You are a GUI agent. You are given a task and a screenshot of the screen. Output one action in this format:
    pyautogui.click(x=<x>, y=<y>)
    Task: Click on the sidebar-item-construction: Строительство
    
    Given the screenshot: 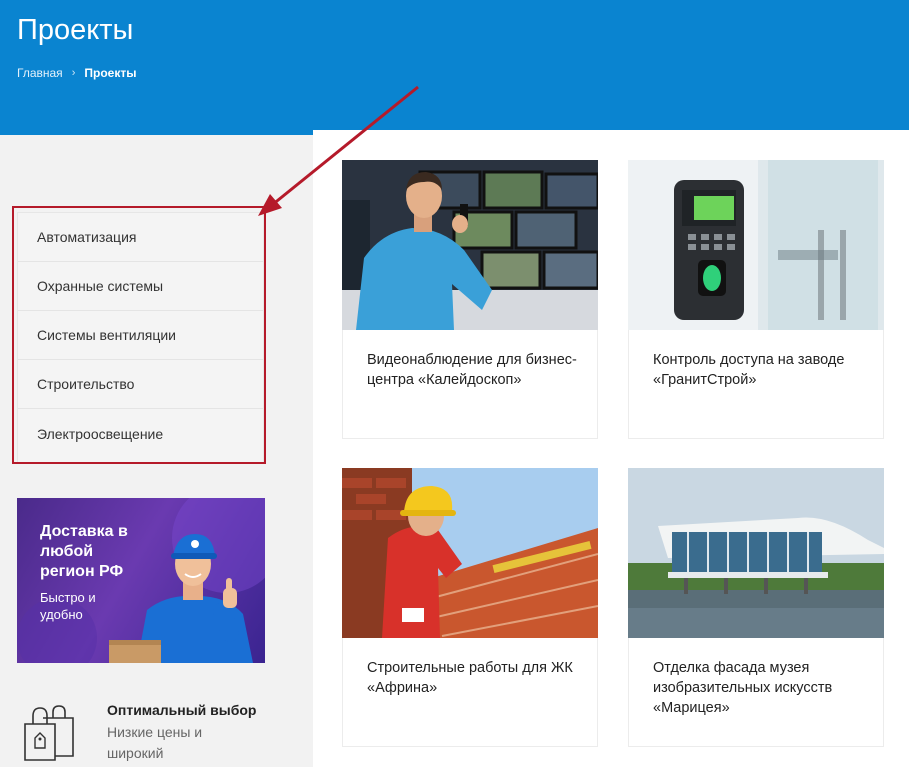 What is the action you would take?
    pyautogui.click(x=140, y=384)
    